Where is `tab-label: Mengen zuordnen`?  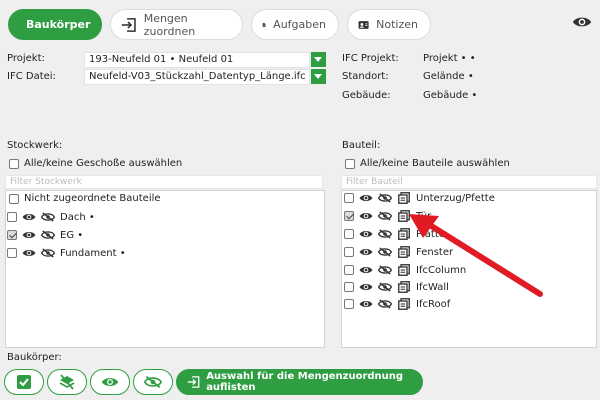 tab-label: Mengen zuordnen is located at coordinates (169, 24).